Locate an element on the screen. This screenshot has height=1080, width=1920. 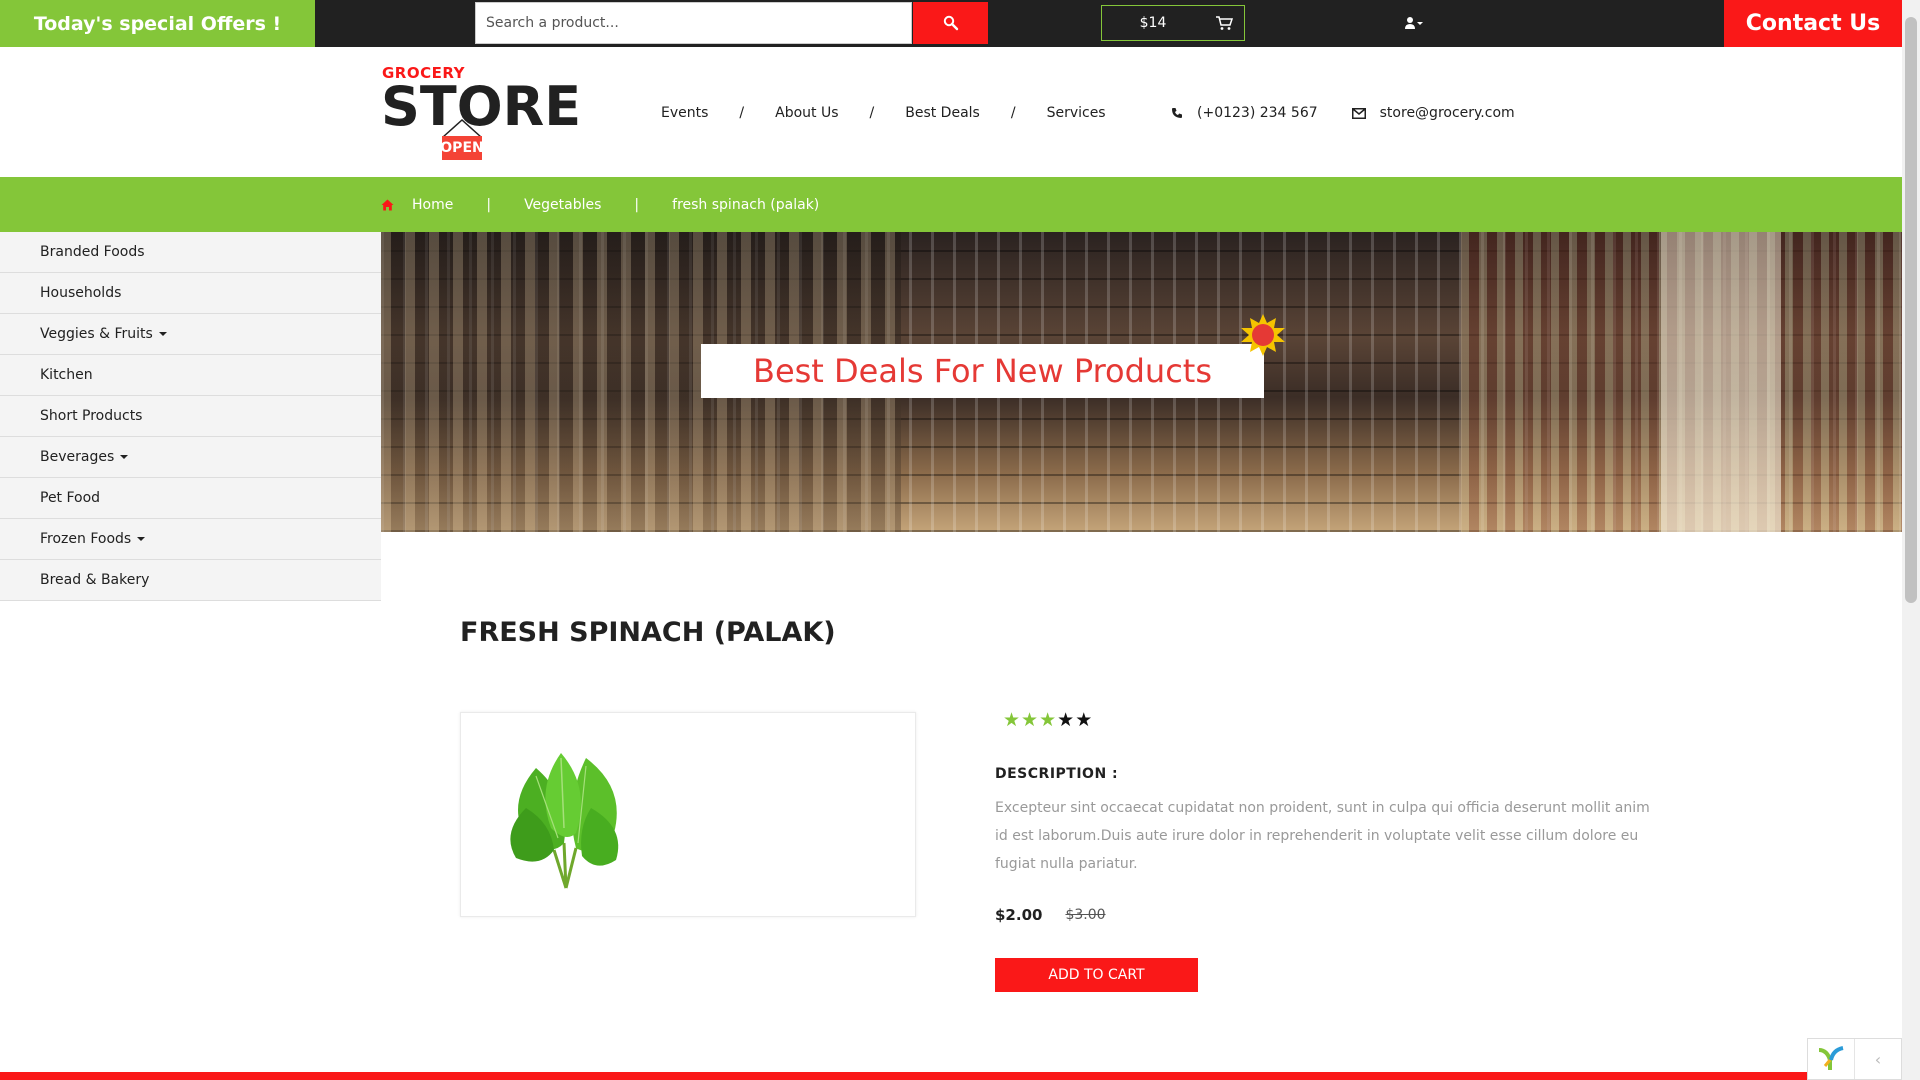
sidebar-item-label: Beverages is located at coordinates (77, 457).